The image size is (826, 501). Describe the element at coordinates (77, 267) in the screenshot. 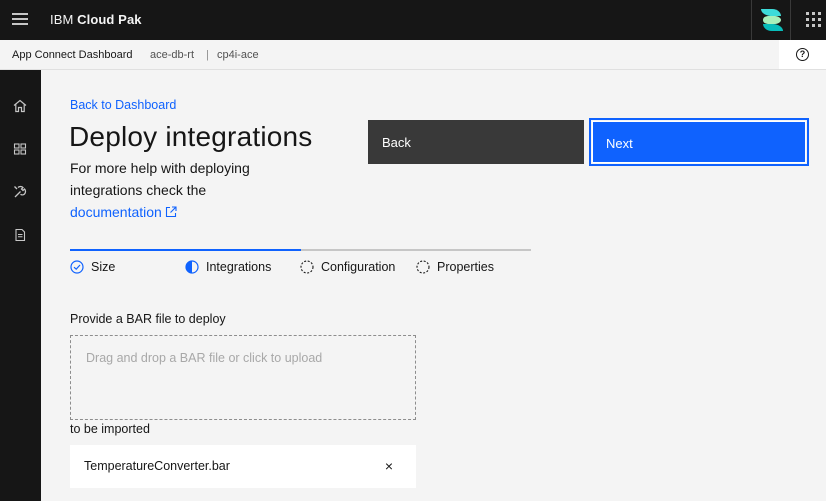

I see `step-complete-icon` at that location.